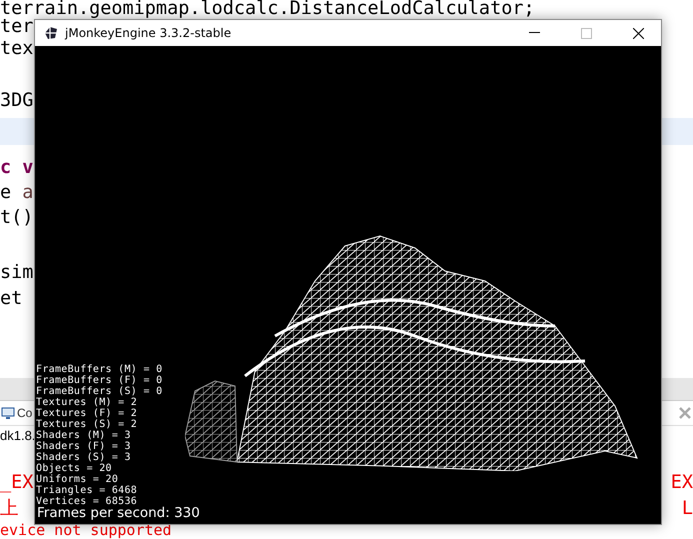 This screenshot has height=539, width=693. Describe the element at coordinates (17, 27) in the screenshot. I see `code-text: ter` at that location.